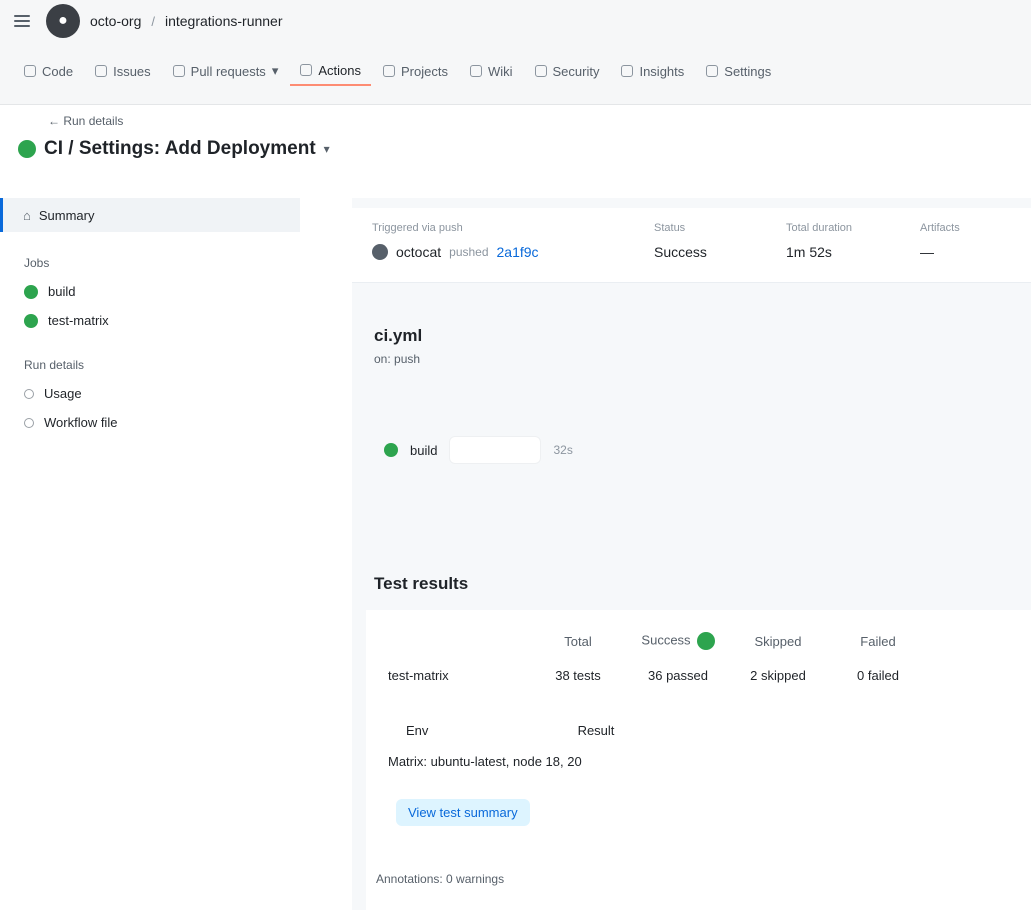  What do you see at coordinates (680, 252) in the screenshot?
I see `status-value: Success` at bounding box center [680, 252].